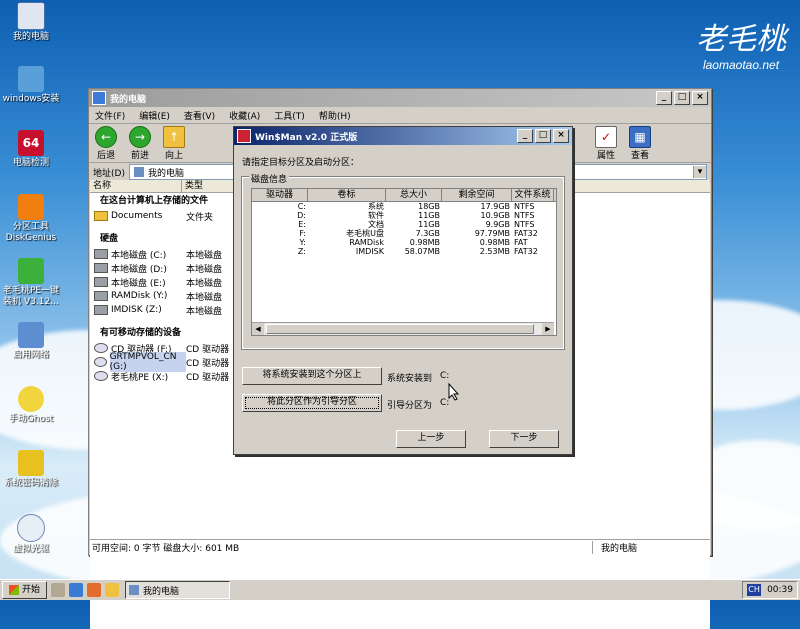 The width and height of the screenshot is (800, 629). What do you see at coordinates (404, 206) in the screenshot?
I see `table-row: C: 系统 18GB 17.9GB NTFS` at bounding box center [404, 206].